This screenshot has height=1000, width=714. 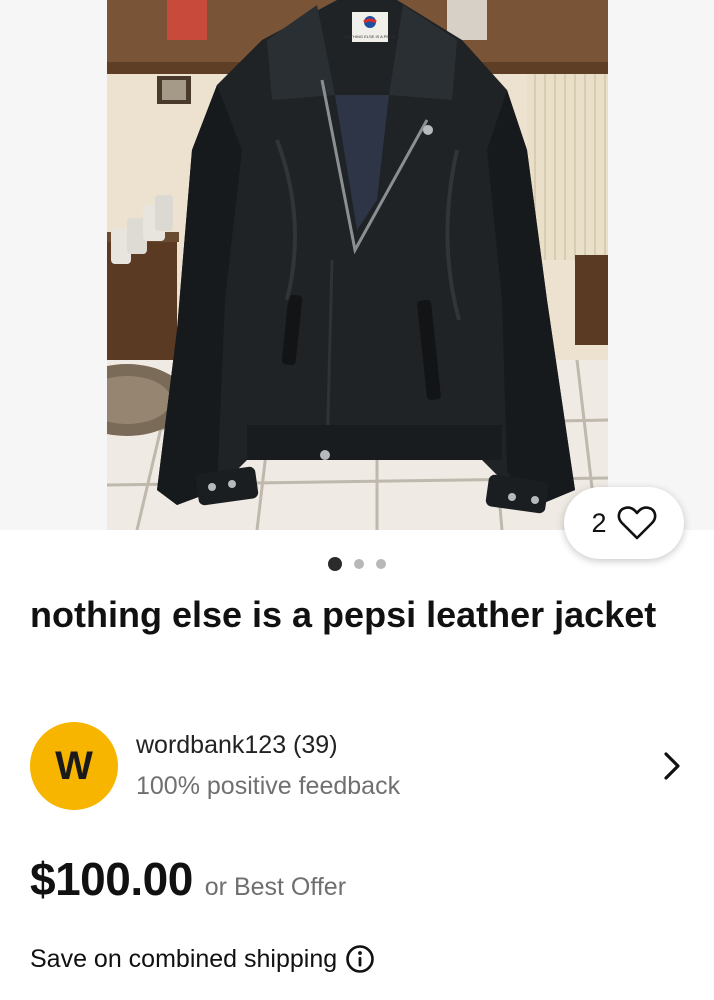 I want to click on watch-button: 2, so click(x=624, y=523).